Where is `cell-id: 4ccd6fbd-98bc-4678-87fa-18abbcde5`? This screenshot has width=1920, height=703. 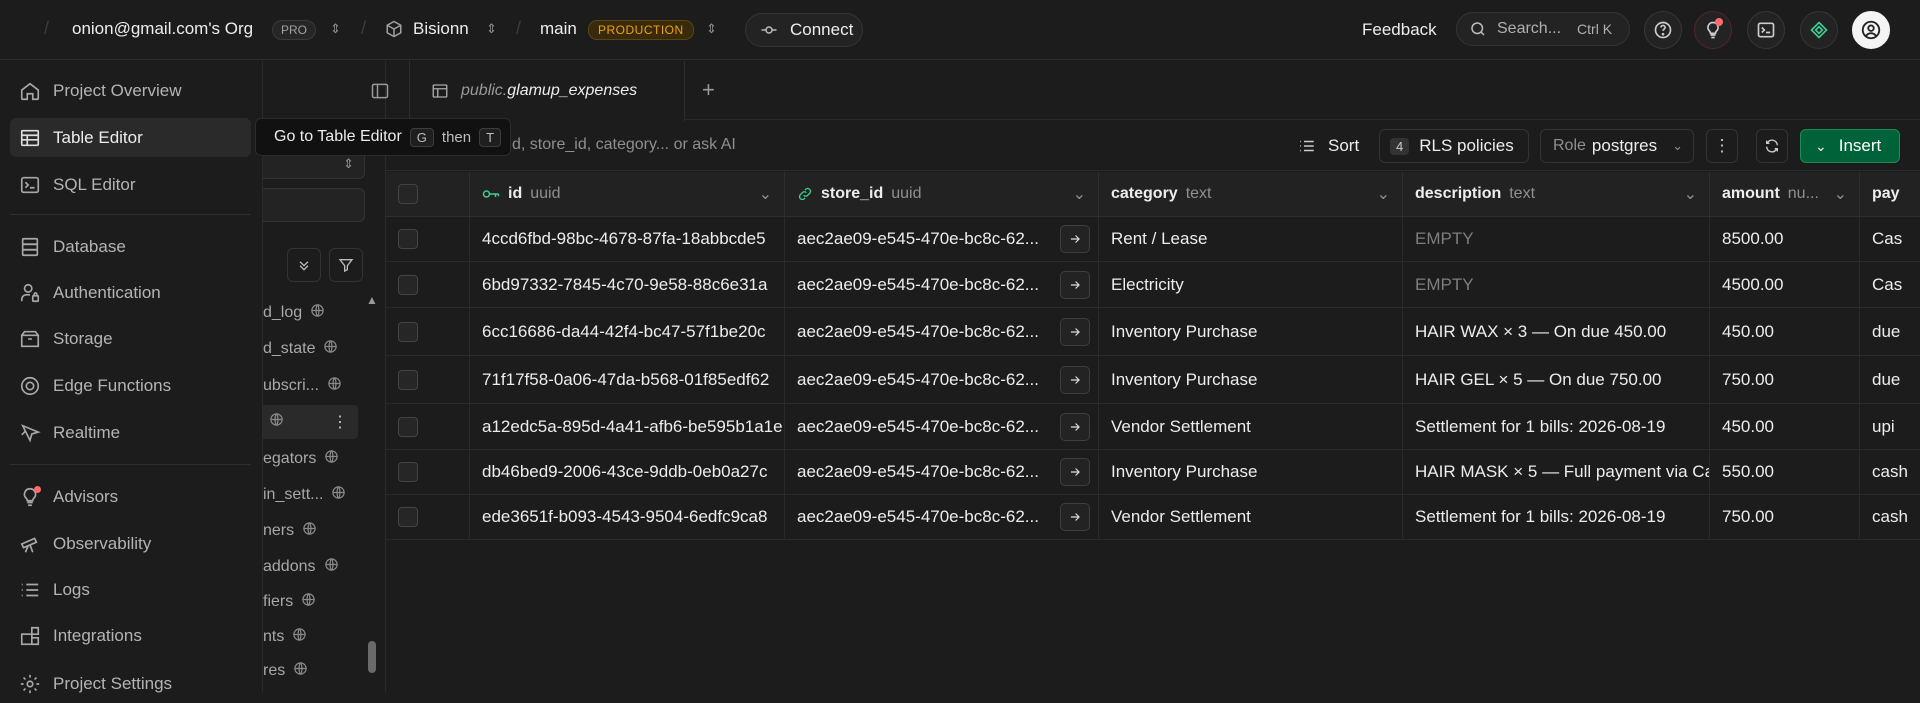
cell-id: 4ccd6fbd-98bc-4678-87fa-18abbcde5 is located at coordinates (627, 239).